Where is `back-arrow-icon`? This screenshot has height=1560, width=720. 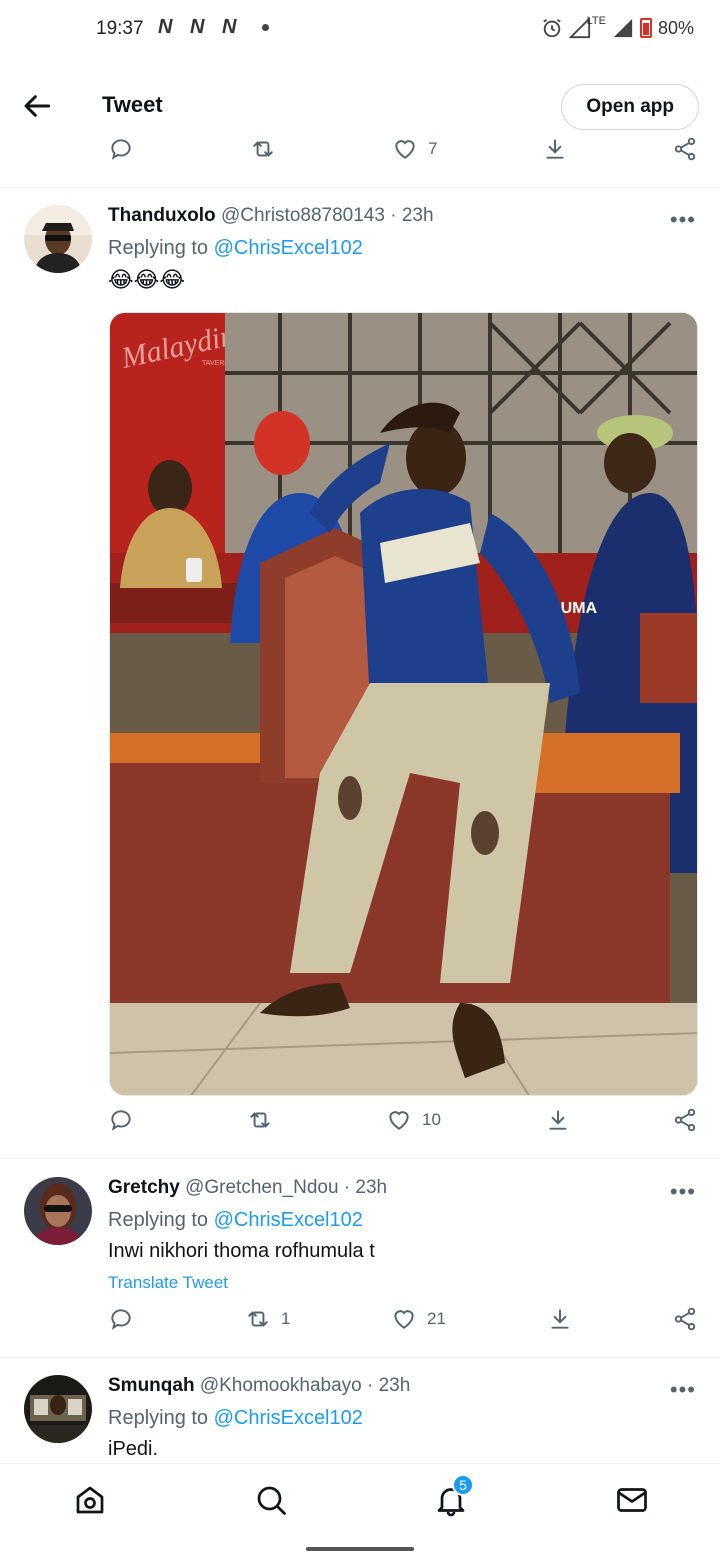 back-arrow-icon is located at coordinates (38, 106).